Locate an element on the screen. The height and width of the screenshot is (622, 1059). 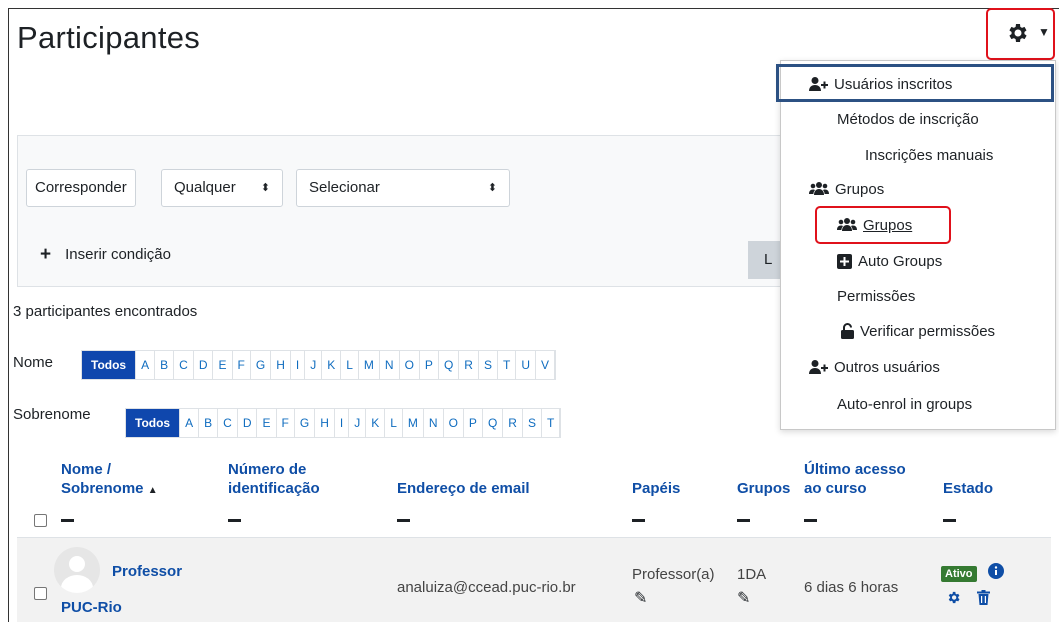
first-initial-letter: M is located at coordinates (369, 365).